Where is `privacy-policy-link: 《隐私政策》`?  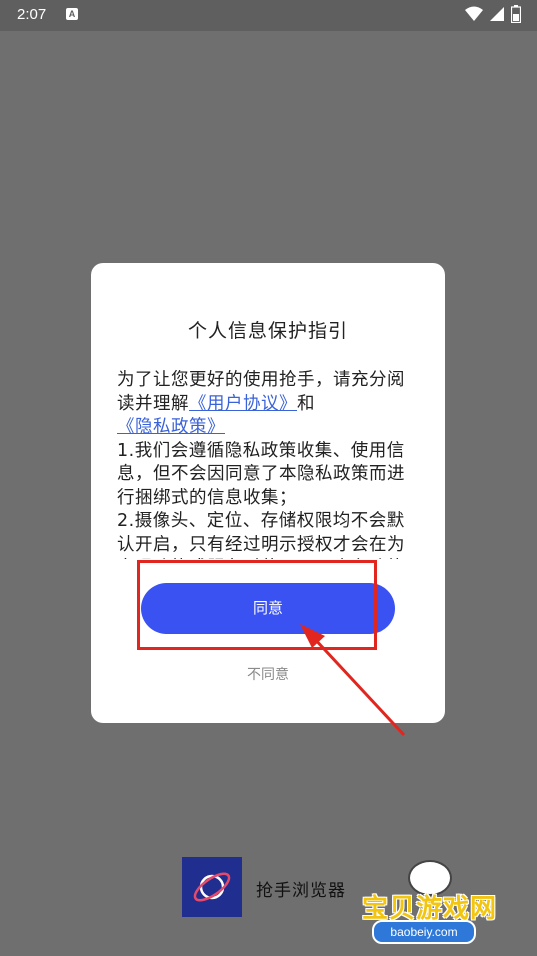
privacy-policy-link: 《隐私政策》 is located at coordinates (171, 427).